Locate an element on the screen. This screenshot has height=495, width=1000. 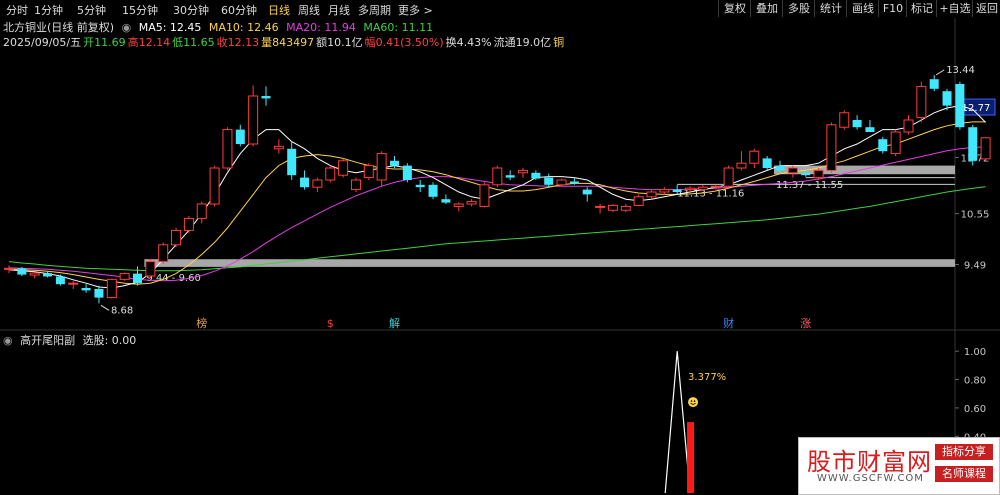
event-marker: 解 is located at coordinates (394, 323).